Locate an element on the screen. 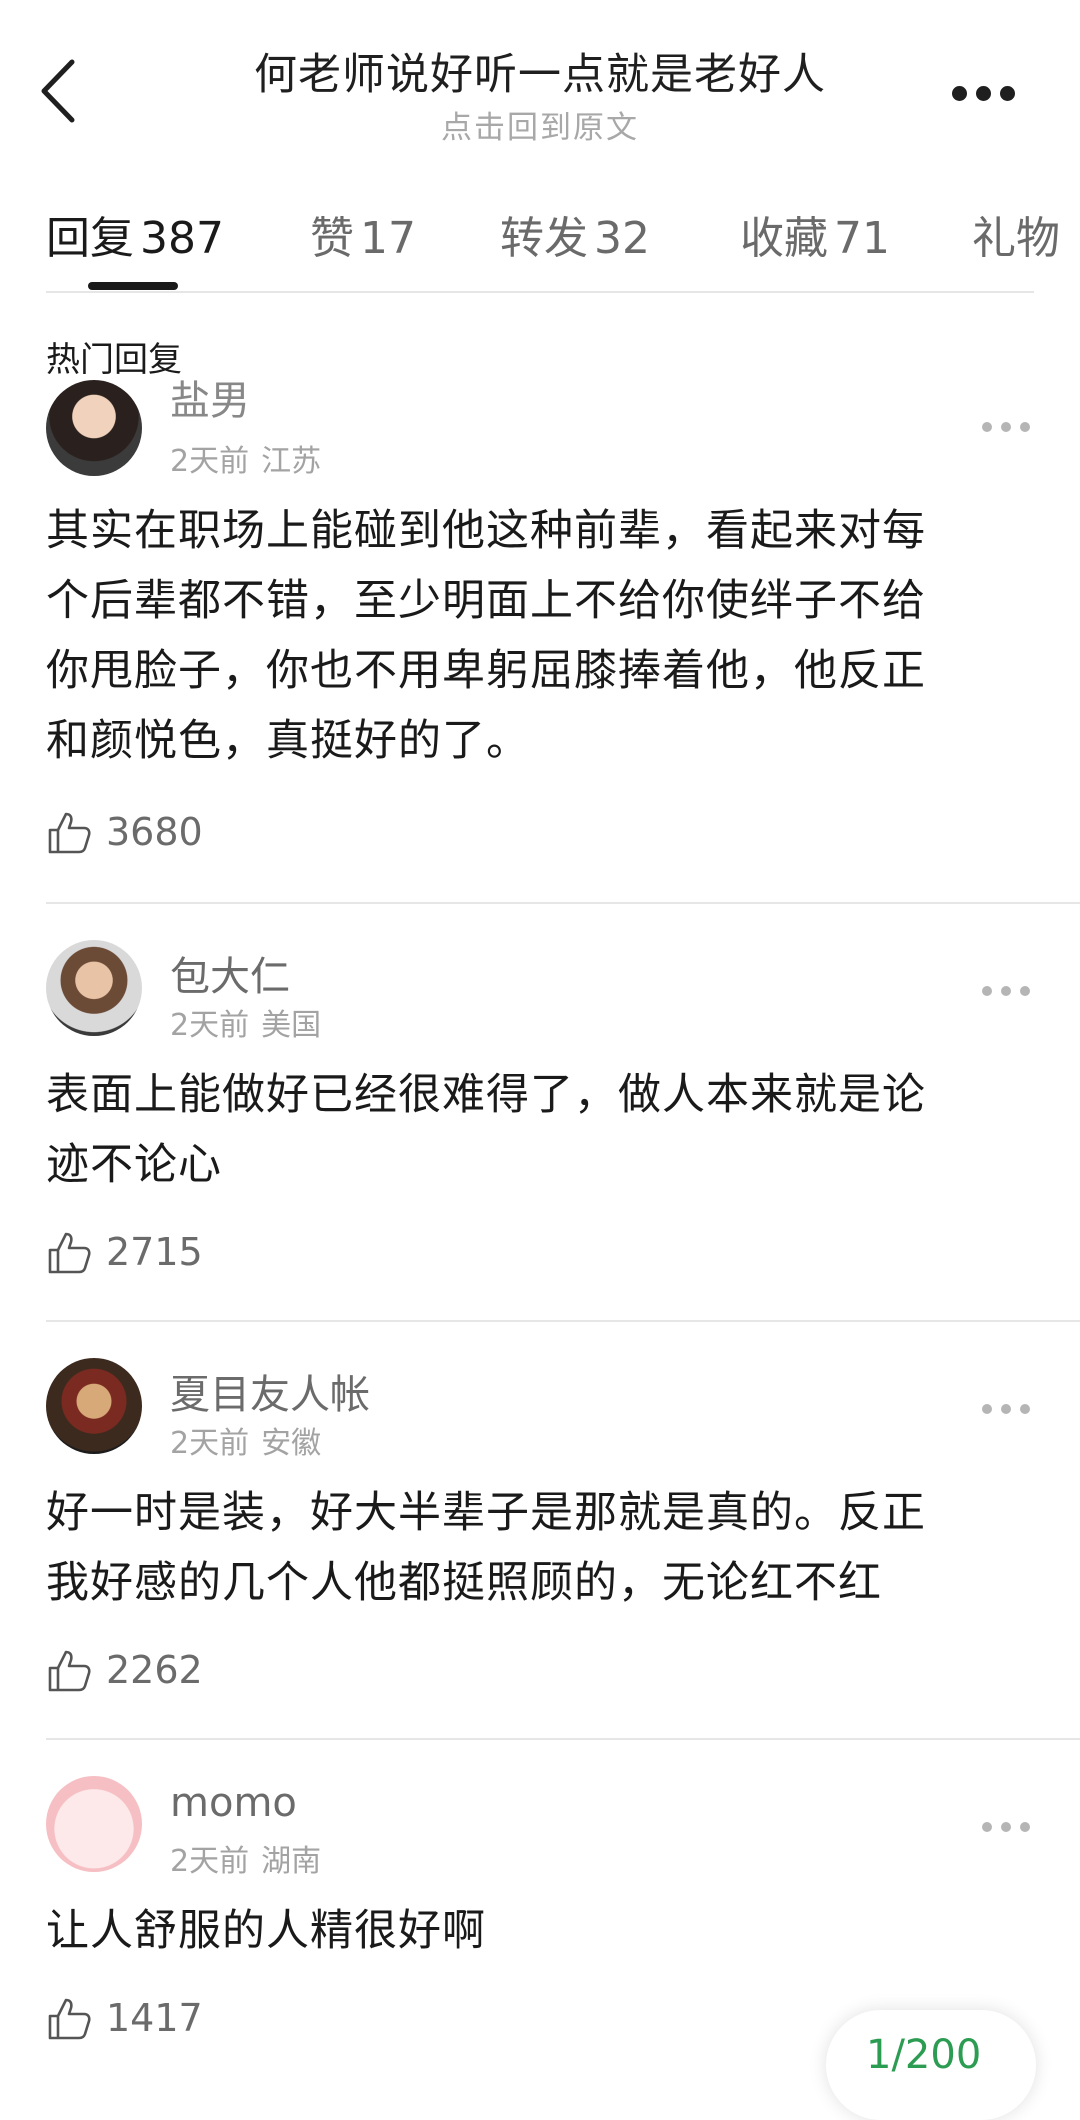  comment-location: 湖南 is located at coordinates (291, 1861).